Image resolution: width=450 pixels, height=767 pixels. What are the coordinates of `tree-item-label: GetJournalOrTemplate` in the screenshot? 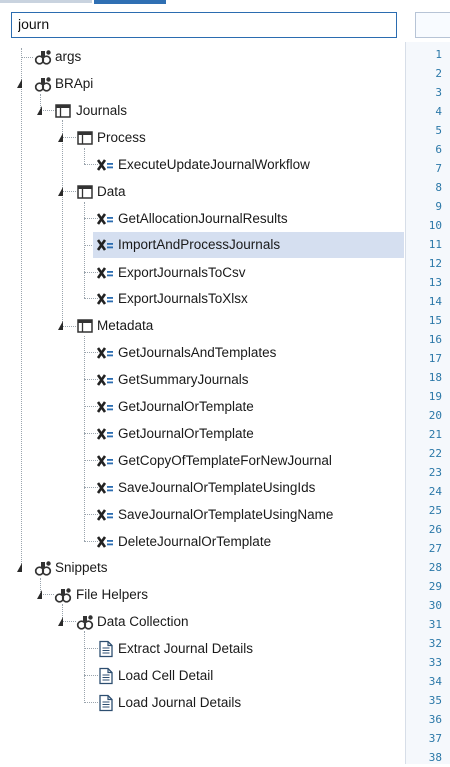 It's located at (186, 433).